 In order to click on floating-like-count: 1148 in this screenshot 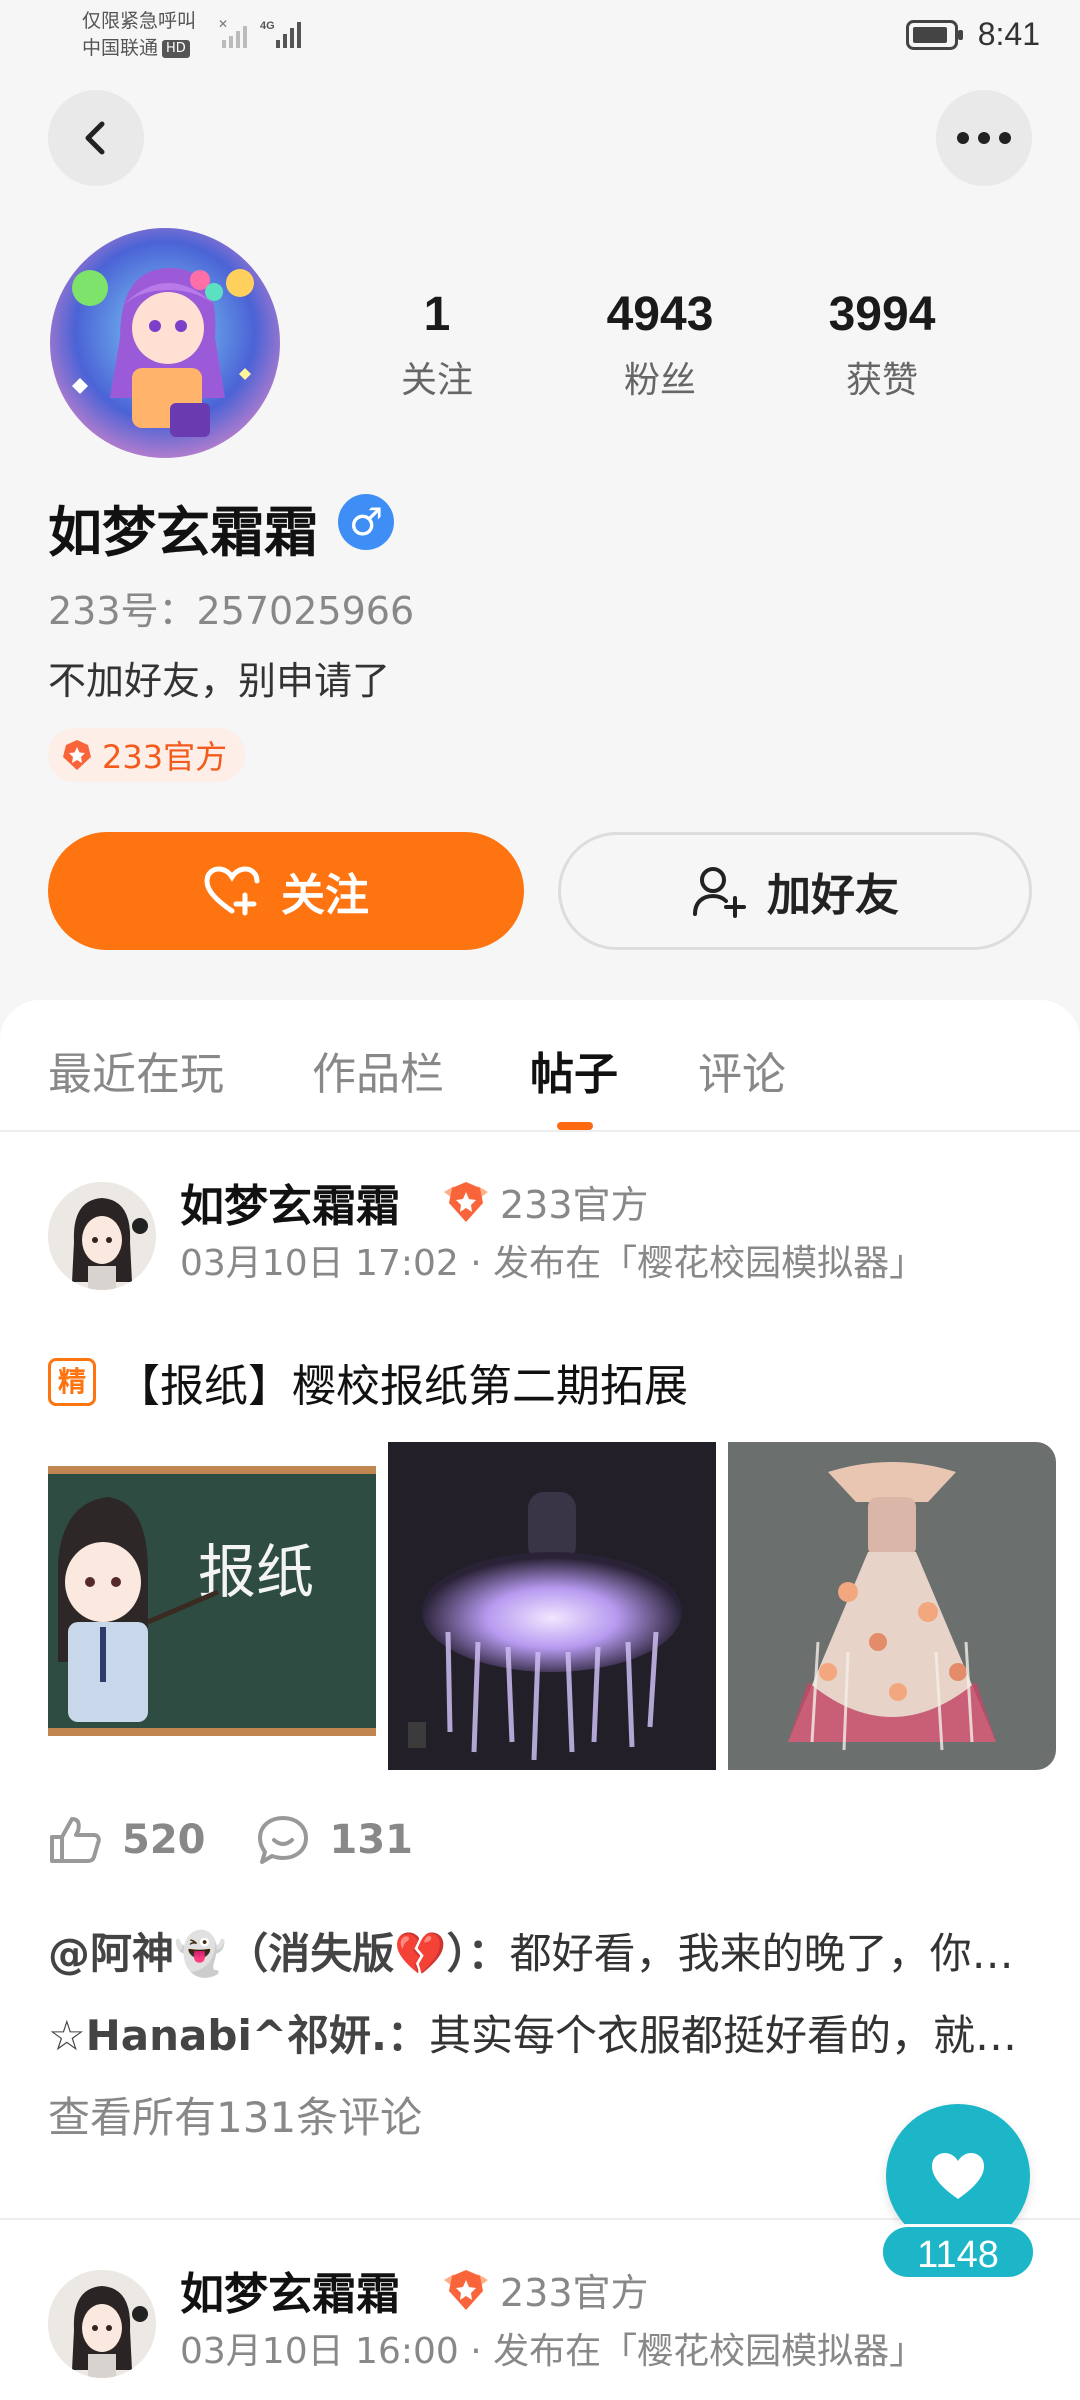, I will do `click(958, 2252)`.